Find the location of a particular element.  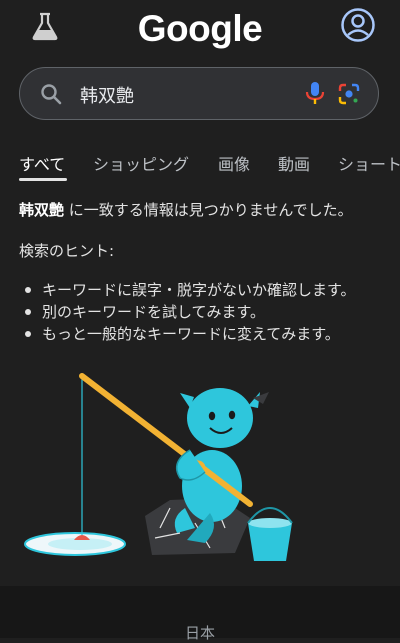

no-results-text: に一致する情報は見つかりませんでした。 is located at coordinates (208, 210).